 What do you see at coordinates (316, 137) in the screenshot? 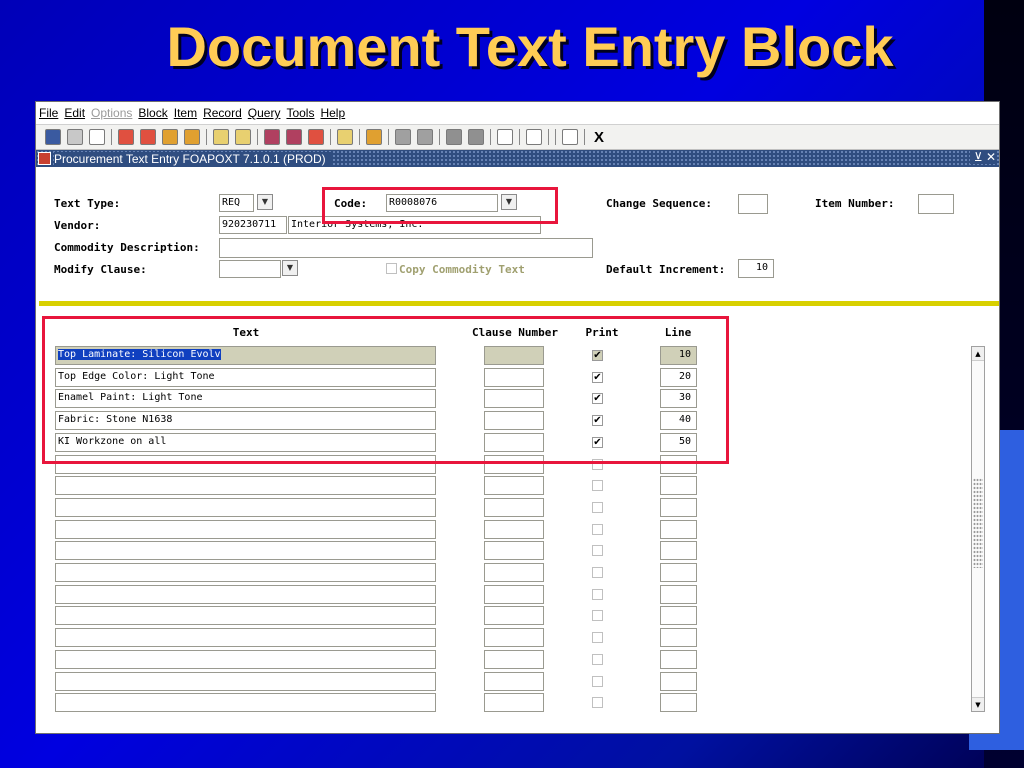
I see `cancel-query-icon` at bounding box center [316, 137].